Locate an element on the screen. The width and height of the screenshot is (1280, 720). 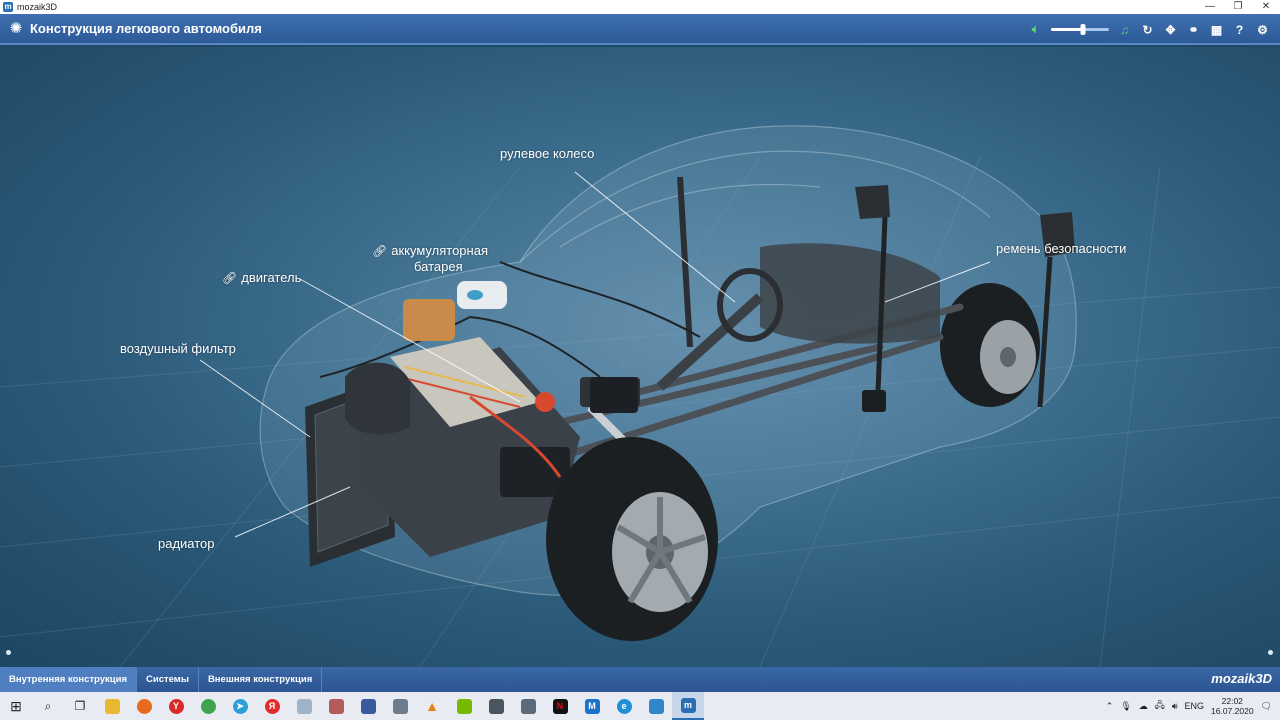
vlc-icon: ▲ is located at coordinates (432, 706).